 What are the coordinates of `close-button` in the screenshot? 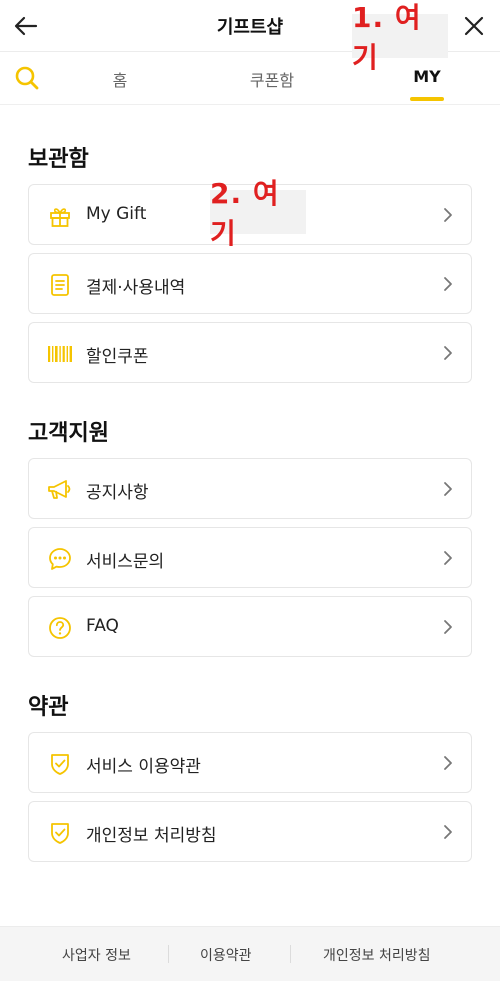 It's located at (474, 26).